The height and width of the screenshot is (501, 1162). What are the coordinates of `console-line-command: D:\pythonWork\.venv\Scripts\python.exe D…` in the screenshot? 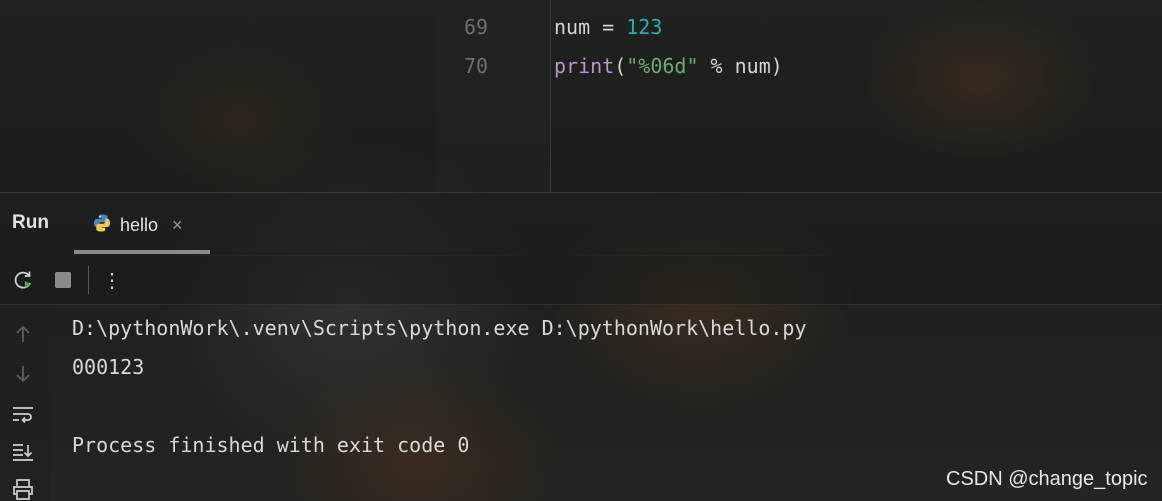 It's located at (439, 328).